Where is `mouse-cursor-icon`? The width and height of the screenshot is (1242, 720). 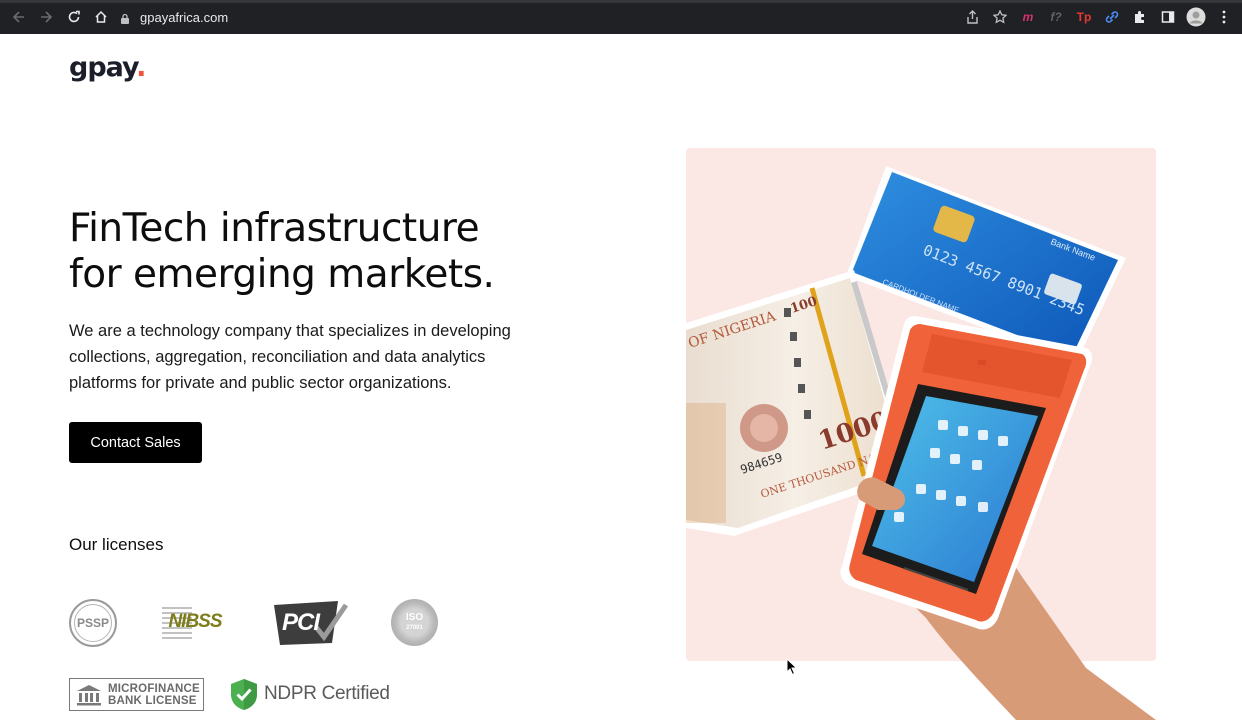 mouse-cursor-icon is located at coordinates (792, 667).